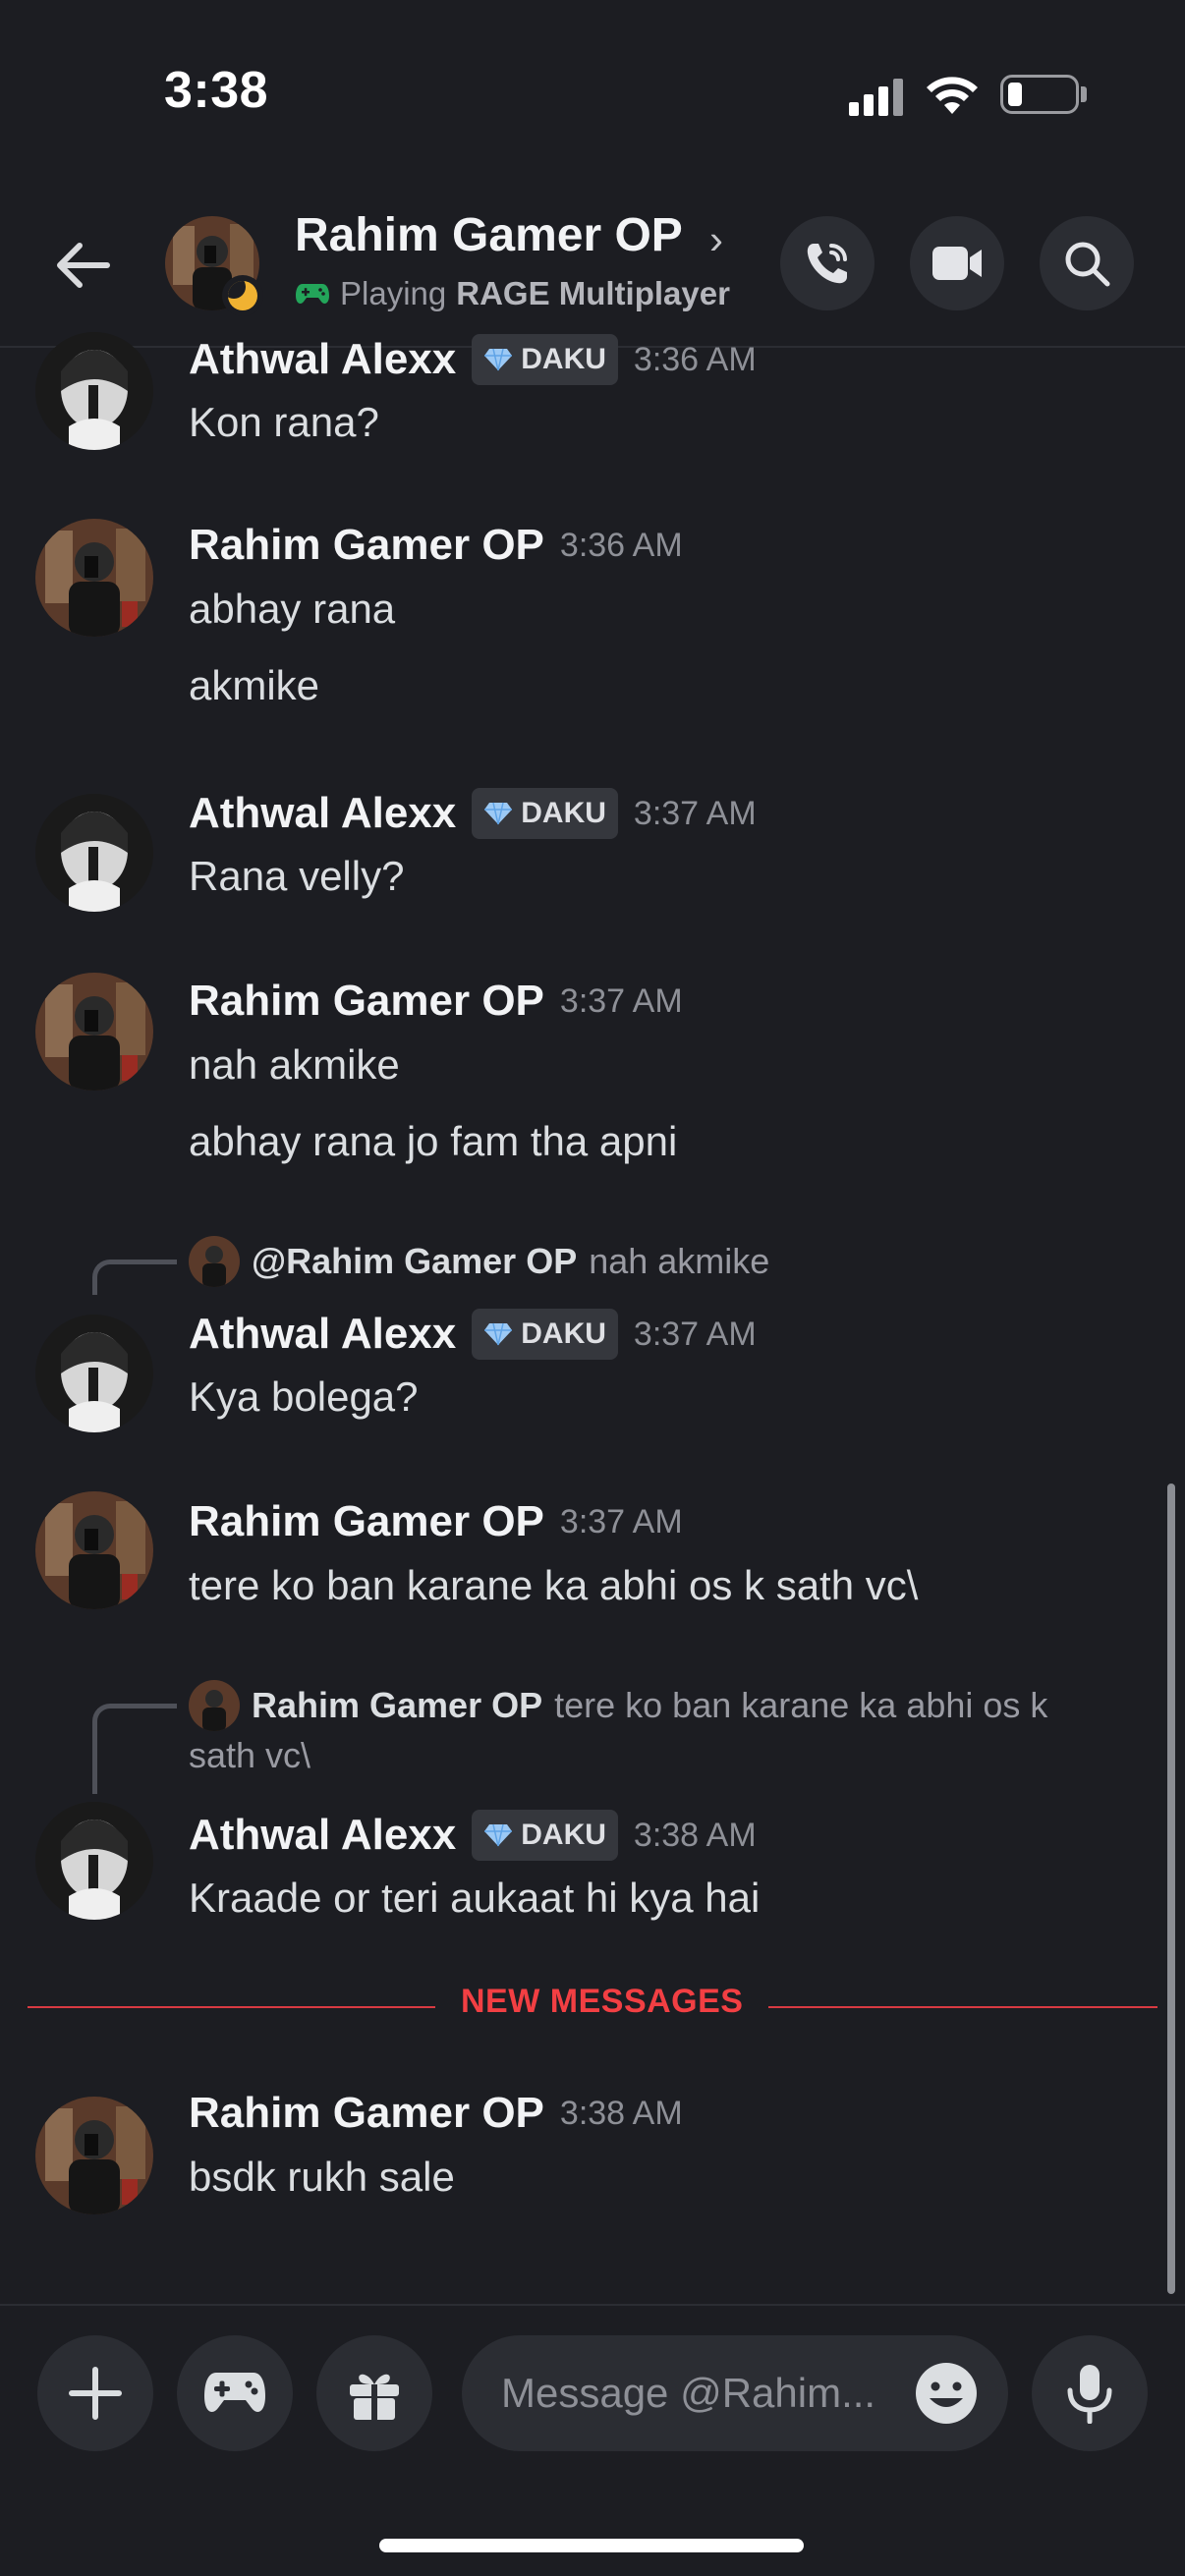  What do you see at coordinates (304, 1396) in the screenshot?
I see `message-text: Kya bolega?` at bounding box center [304, 1396].